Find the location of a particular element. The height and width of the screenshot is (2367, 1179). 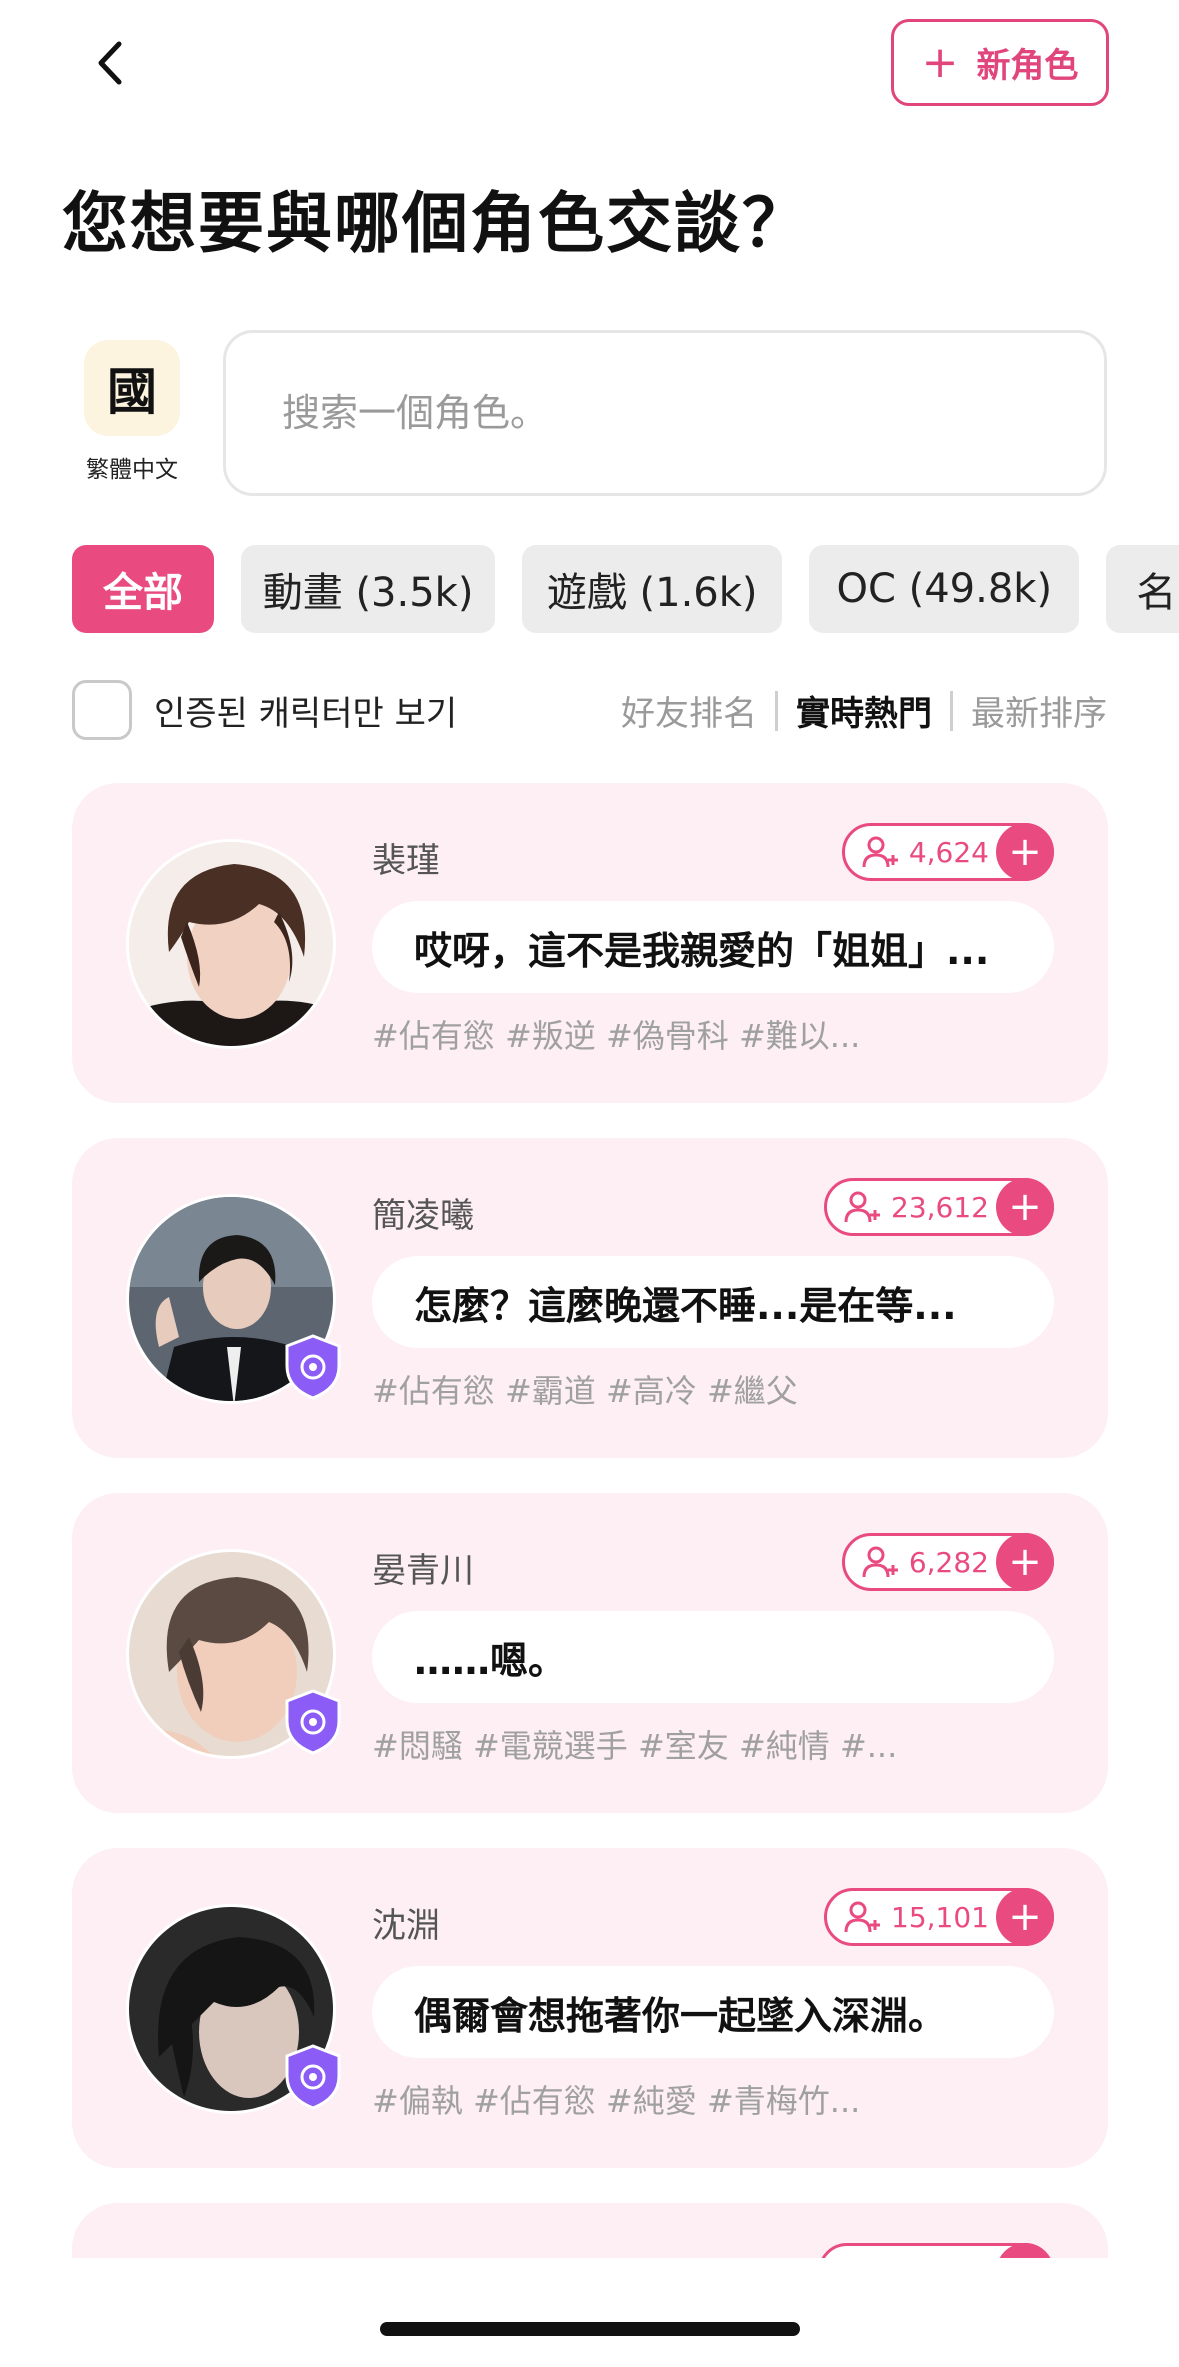

follower-count-value: 6,282 is located at coordinates (948, 1562).